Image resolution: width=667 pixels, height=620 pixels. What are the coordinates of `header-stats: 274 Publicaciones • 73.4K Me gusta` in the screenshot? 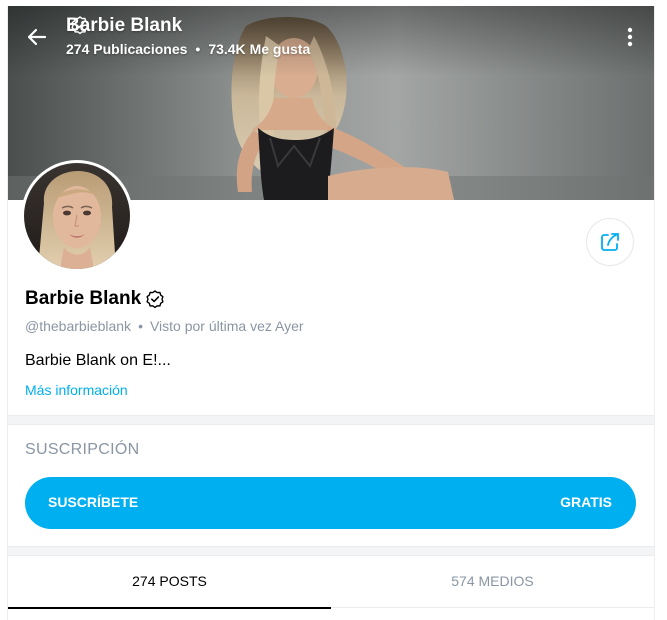 It's located at (188, 49).